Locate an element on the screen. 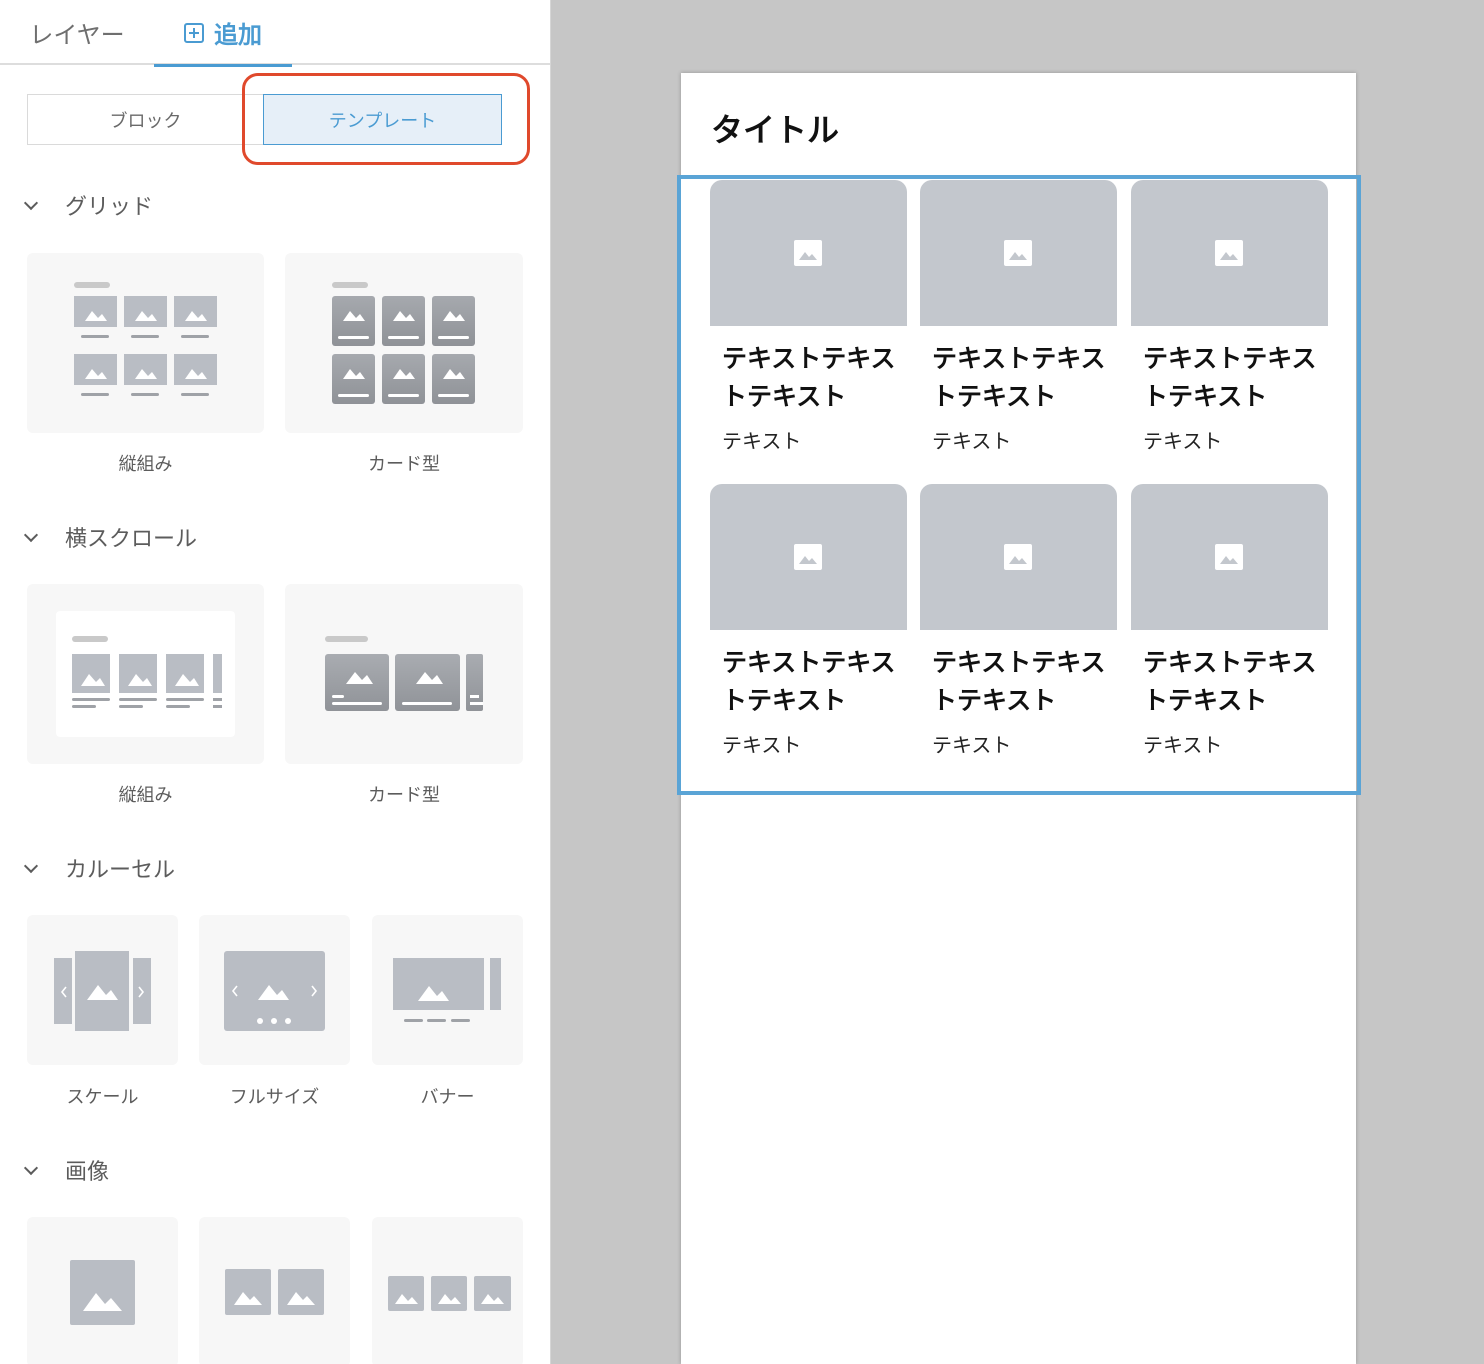 The height and width of the screenshot is (1364, 1484). hscroll-vertical-preview-icon is located at coordinates (145, 674).